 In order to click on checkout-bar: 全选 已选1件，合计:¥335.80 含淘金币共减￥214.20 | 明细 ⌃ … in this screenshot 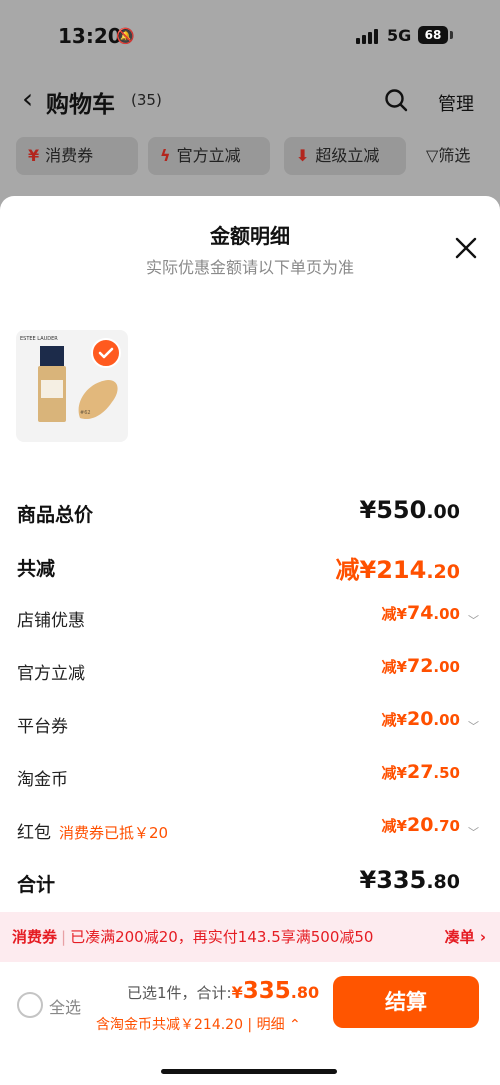, I will do `click(250, 1007)`.